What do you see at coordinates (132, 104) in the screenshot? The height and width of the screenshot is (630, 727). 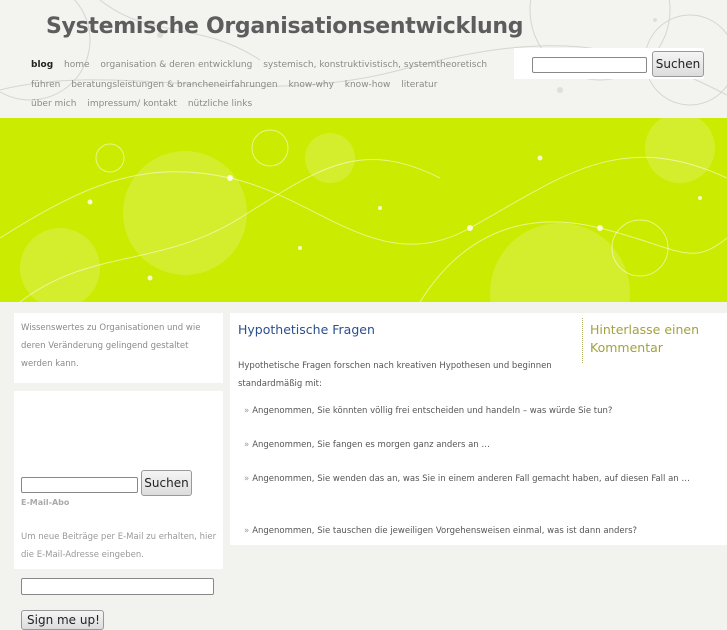 I see `nav-item-impressum: impressum/ kontakt` at bounding box center [132, 104].